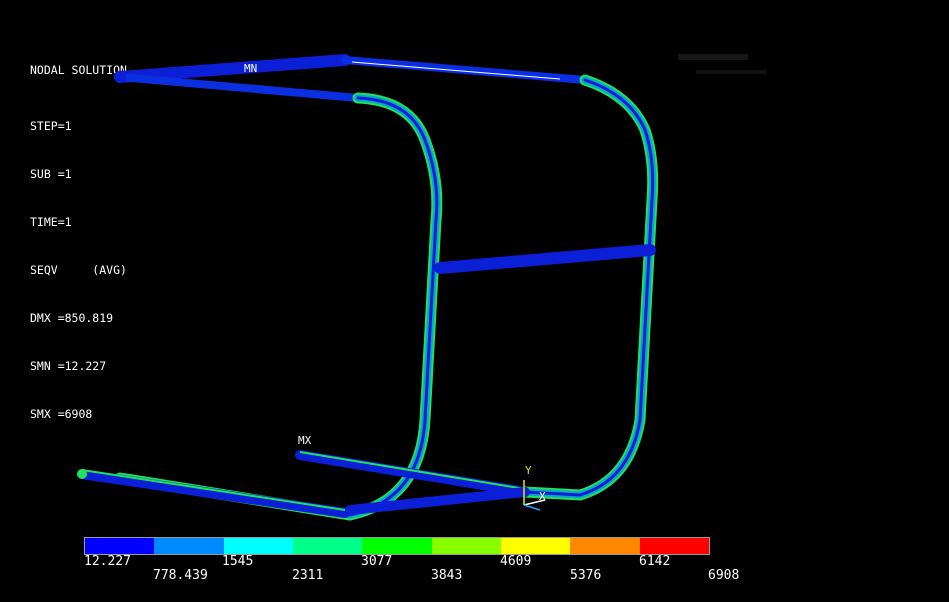  What do you see at coordinates (655, 561) in the screenshot?
I see `legend-tick: 6142` at bounding box center [655, 561].